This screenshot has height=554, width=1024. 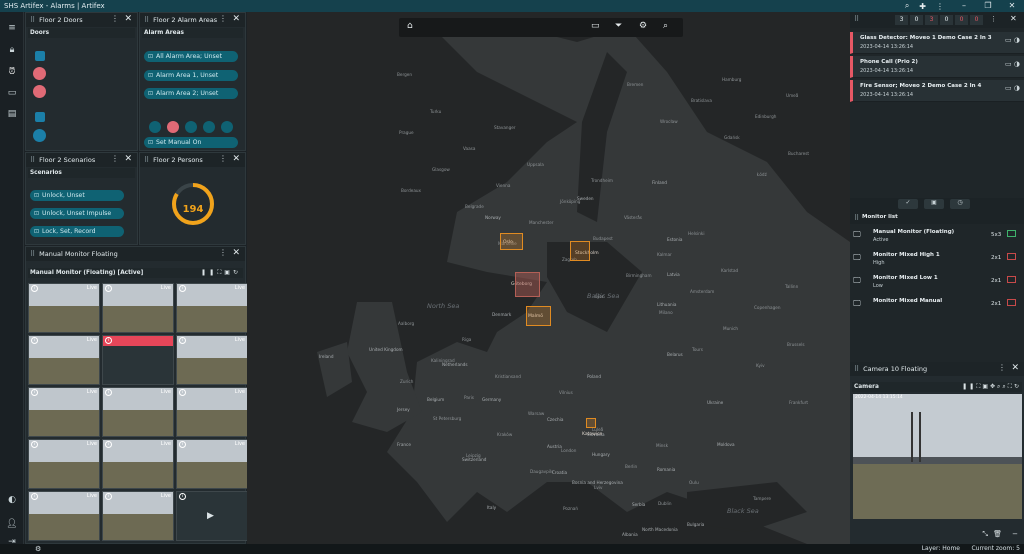 What do you see at coordinates (77, 195) in the screenshot?
I see `scenario-unlock-unset-button: Unlock, Unset` at bounding box center [77, 195].